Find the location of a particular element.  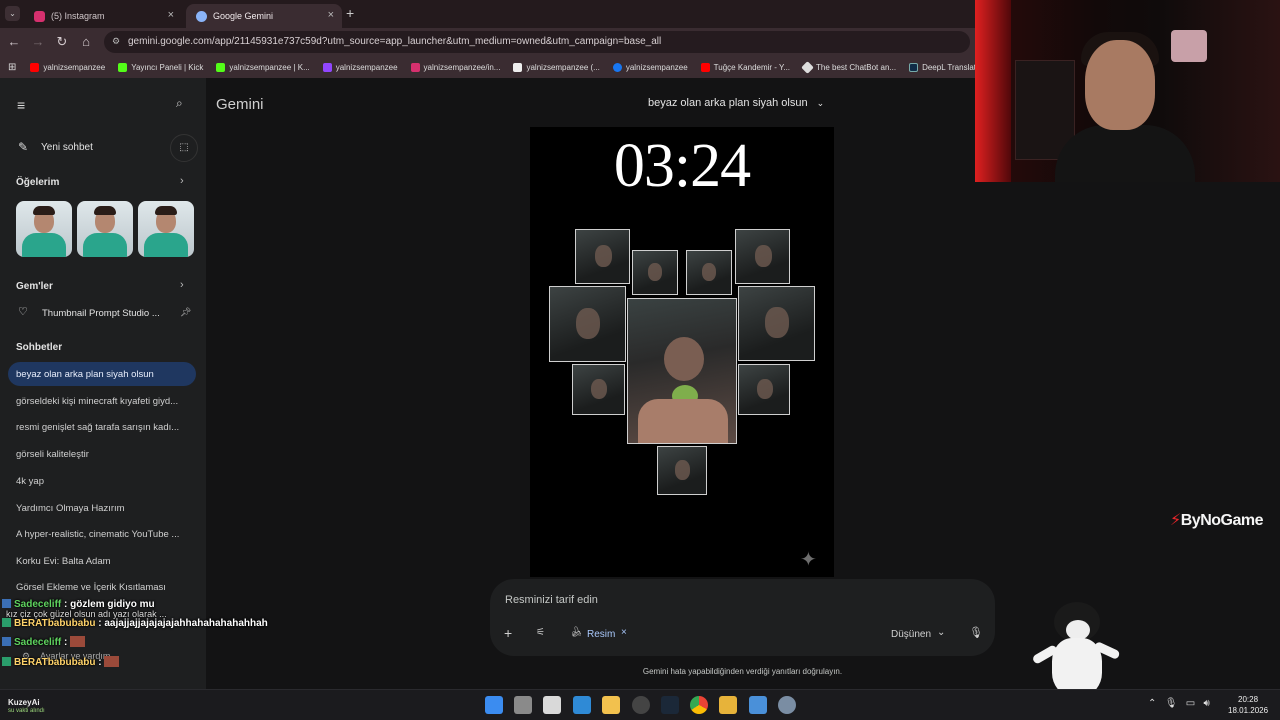

chat-item: Görsel Ekleme ve İçerik Kısıtlaması is located at coordinates (104, 587).